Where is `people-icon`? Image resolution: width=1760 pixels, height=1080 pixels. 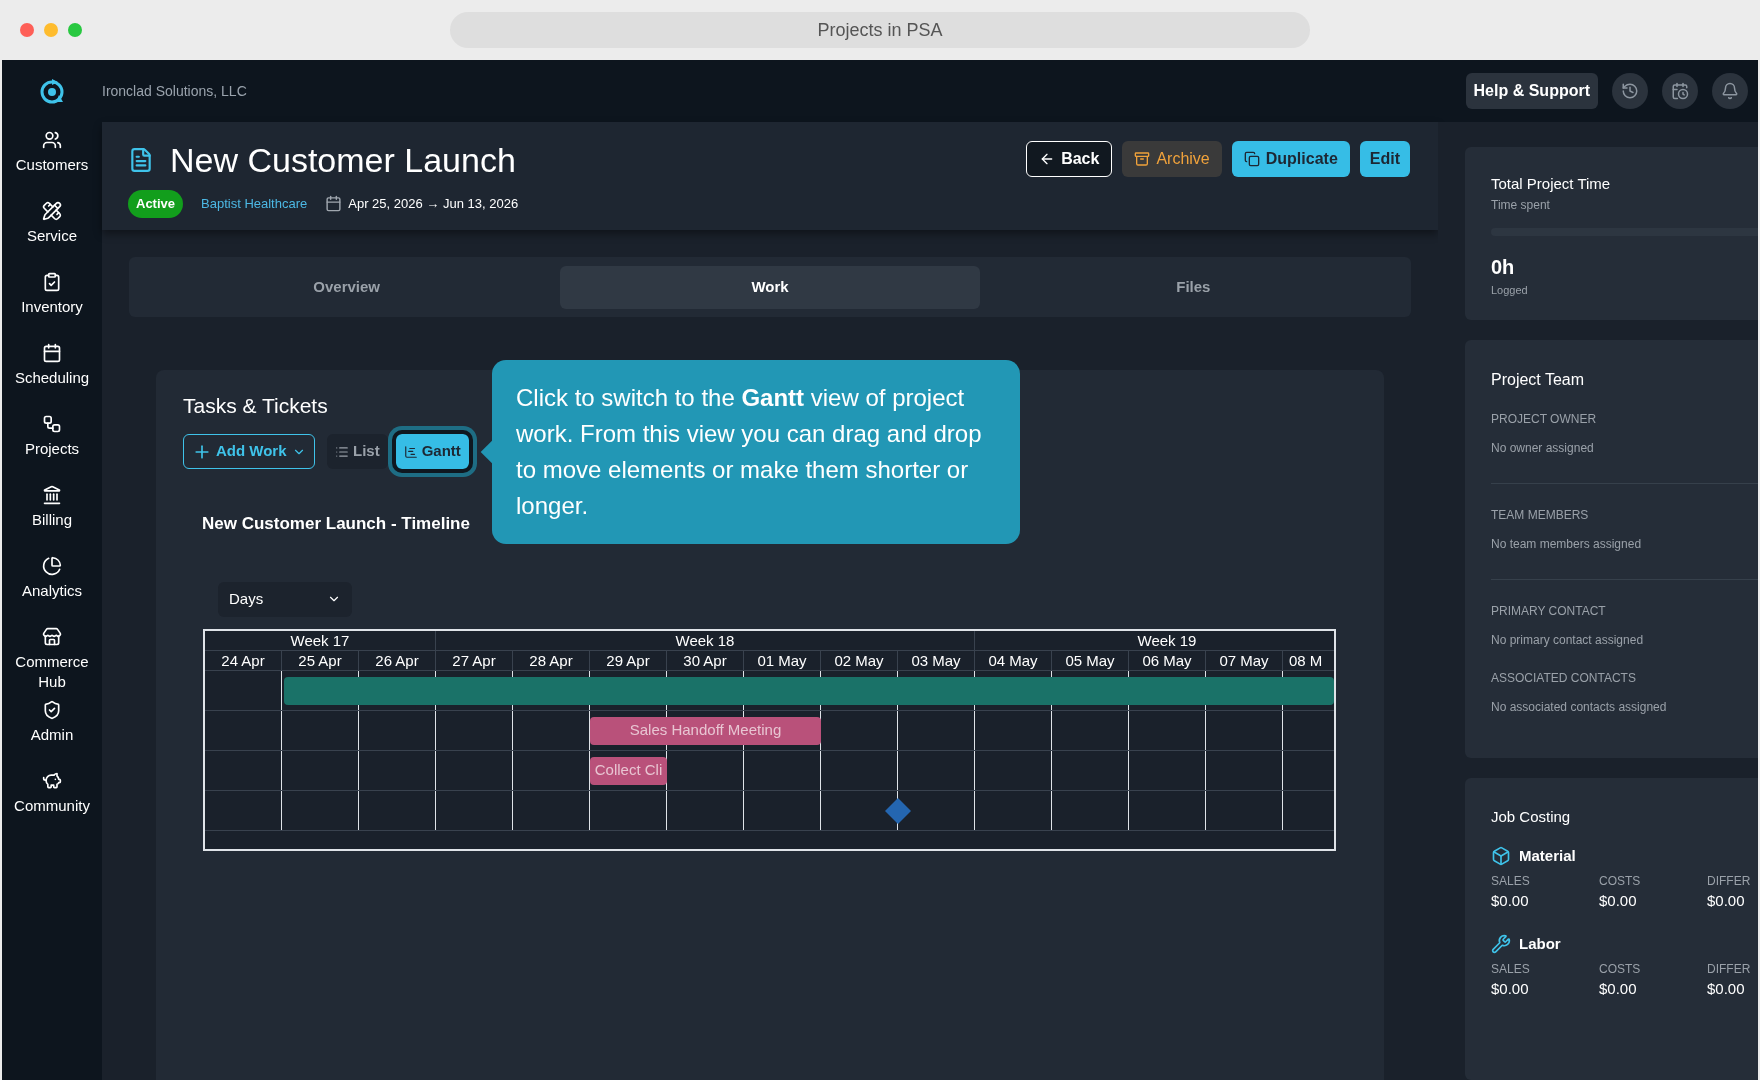
people-icon is located at coordinates (52, 140).